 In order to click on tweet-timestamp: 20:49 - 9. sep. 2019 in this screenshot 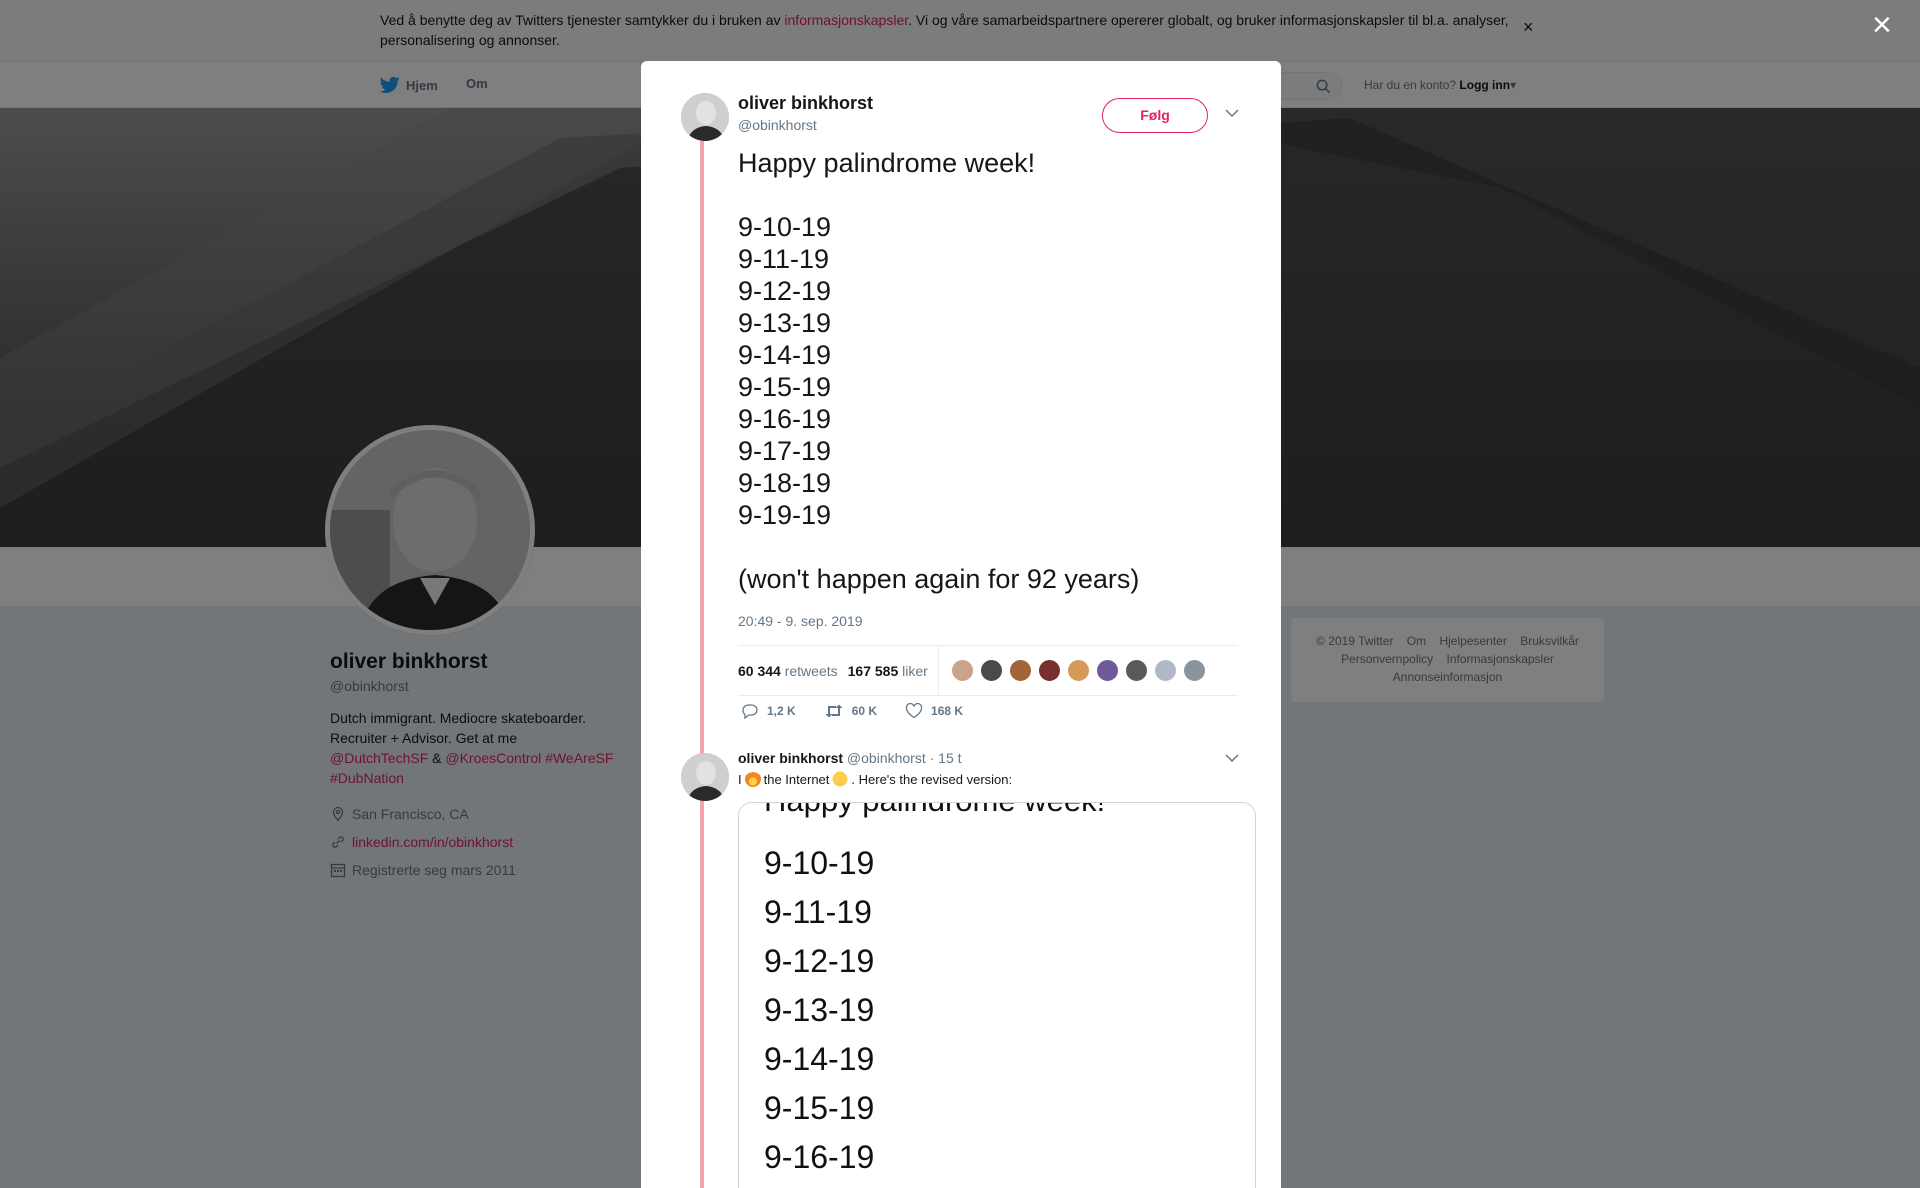, I will do `click(800, 621)`.